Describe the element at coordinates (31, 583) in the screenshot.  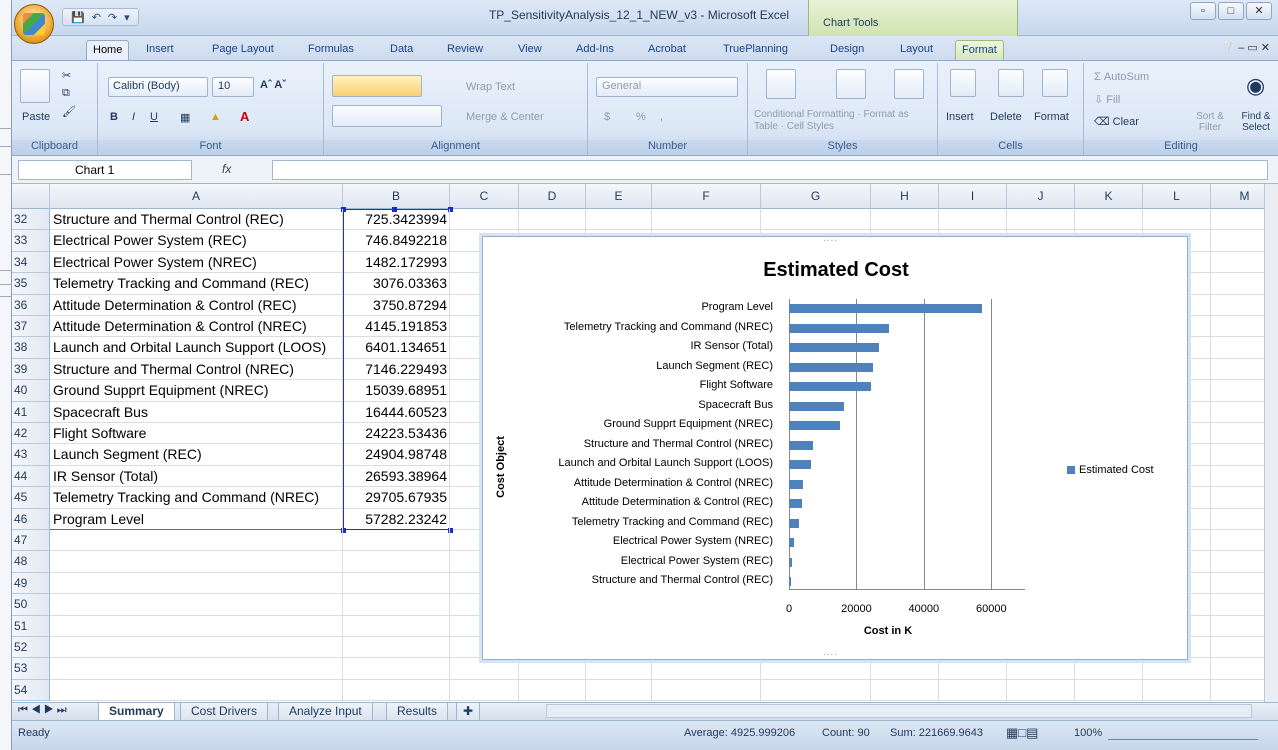
I see `row-header: 49` at that location.